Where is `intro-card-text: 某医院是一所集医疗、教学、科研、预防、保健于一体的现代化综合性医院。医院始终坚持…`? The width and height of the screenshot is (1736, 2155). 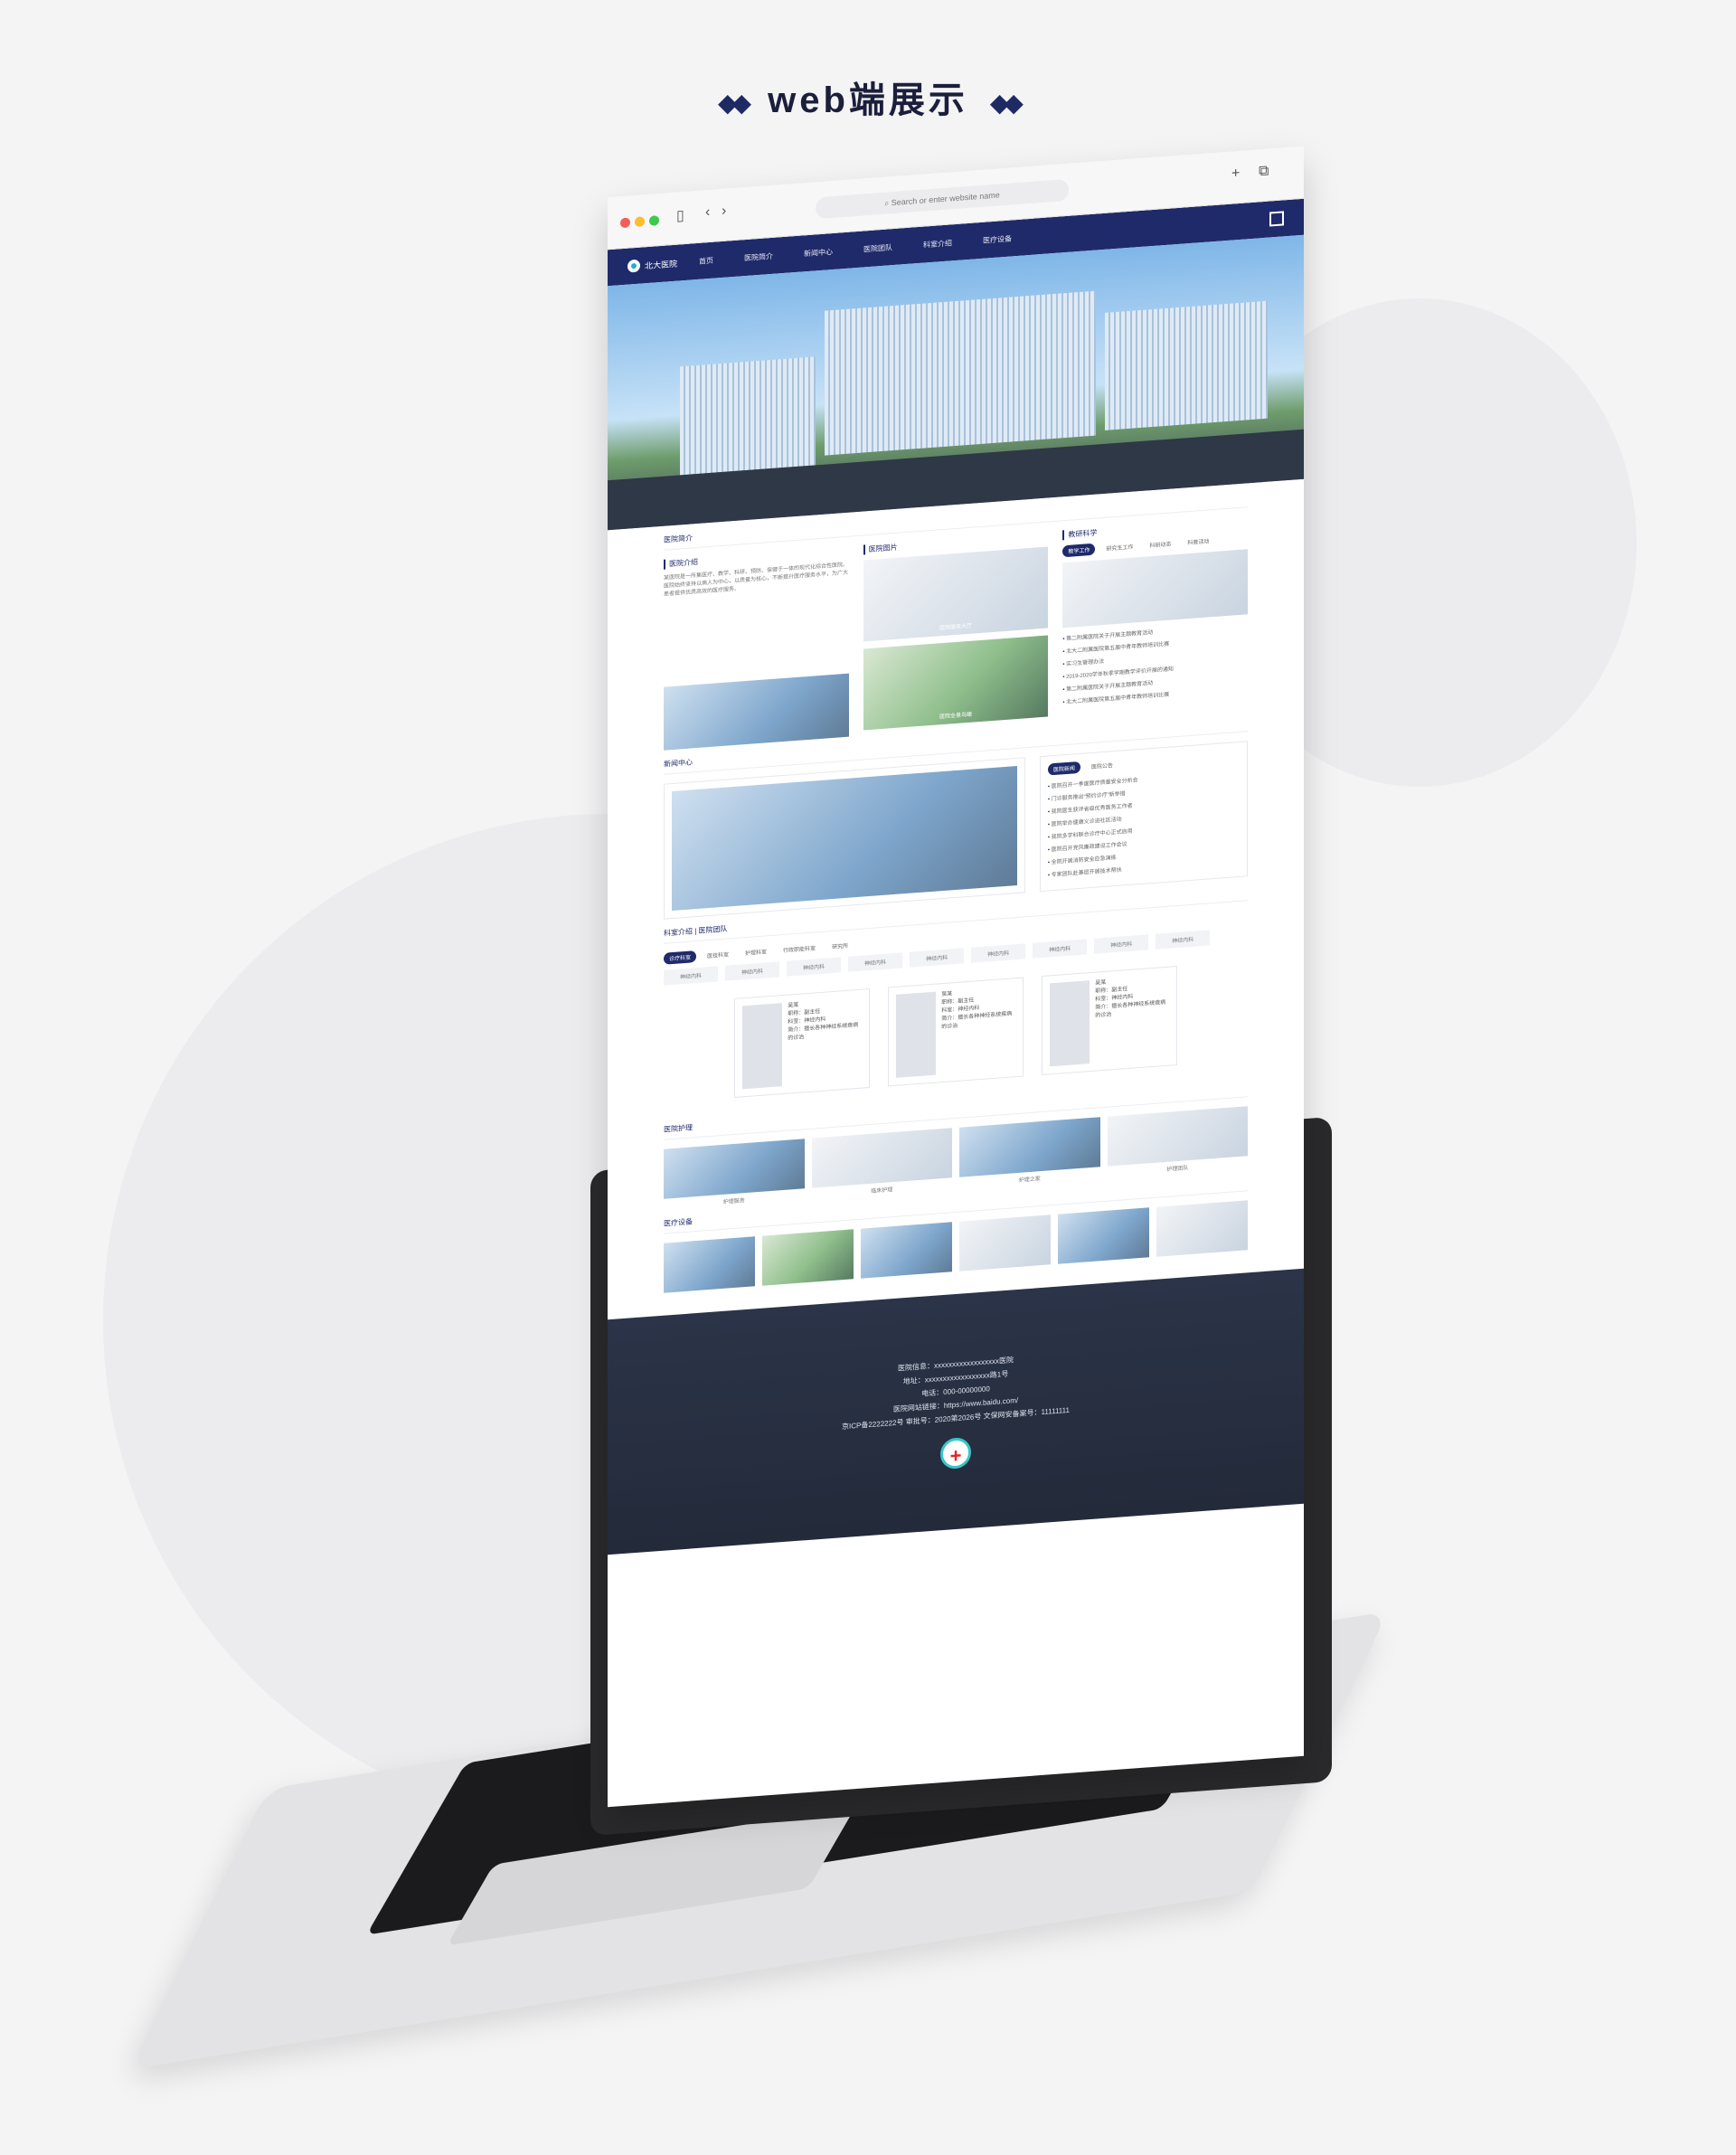
intro-card-text: 某医院是一所集医疗、教学、科研、预防、保健于一体的现代化综合性医院。医院始终坚持… is located at coordinates (757, 580).